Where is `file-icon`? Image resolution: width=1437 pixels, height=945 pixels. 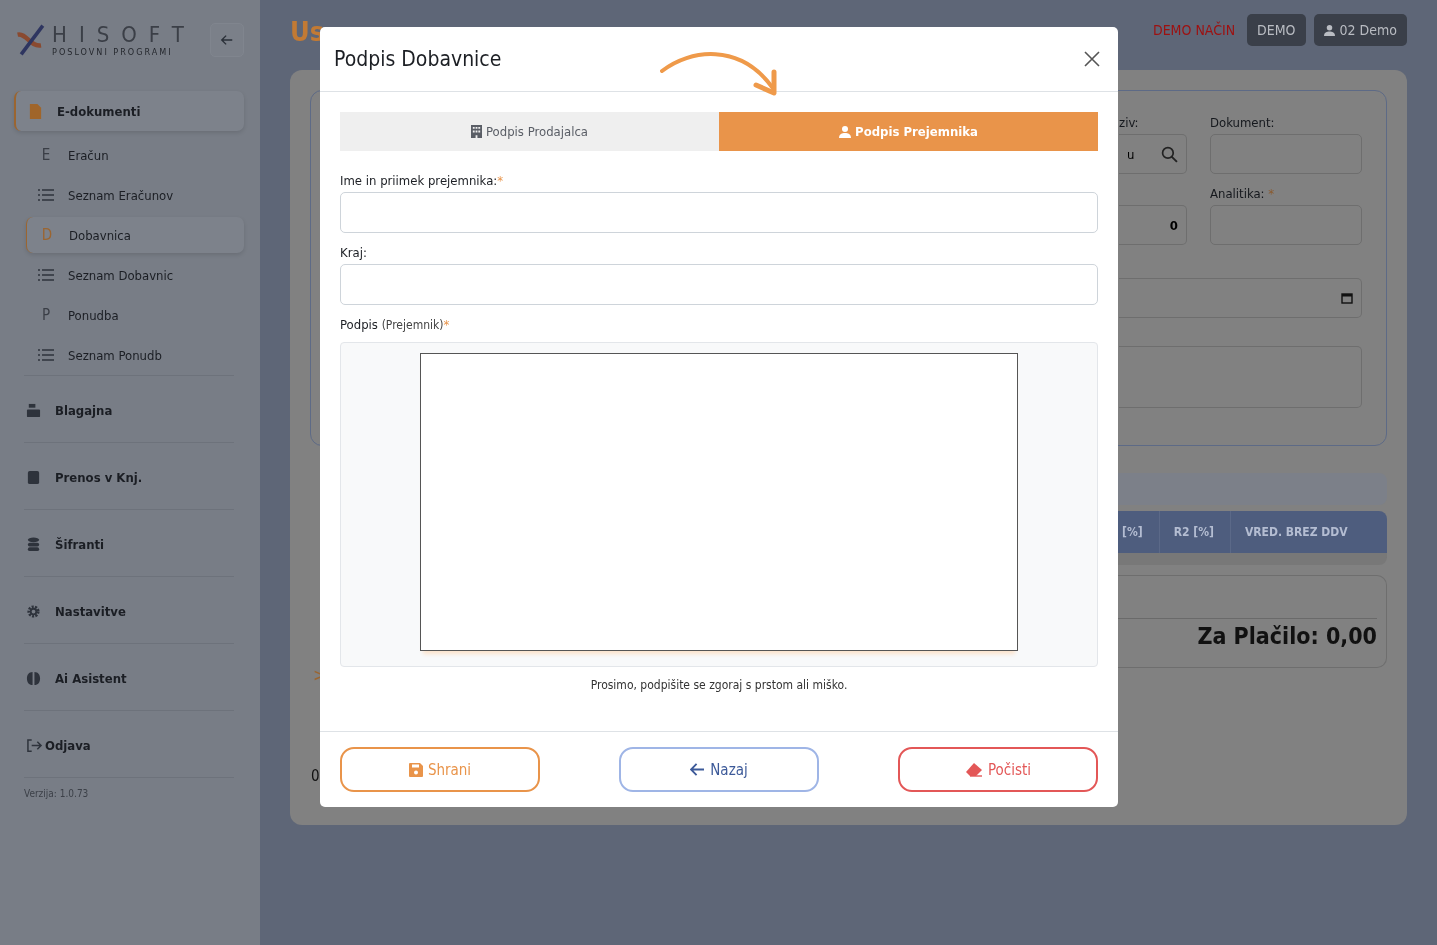 file-icon is located at coordinates (35, 111).